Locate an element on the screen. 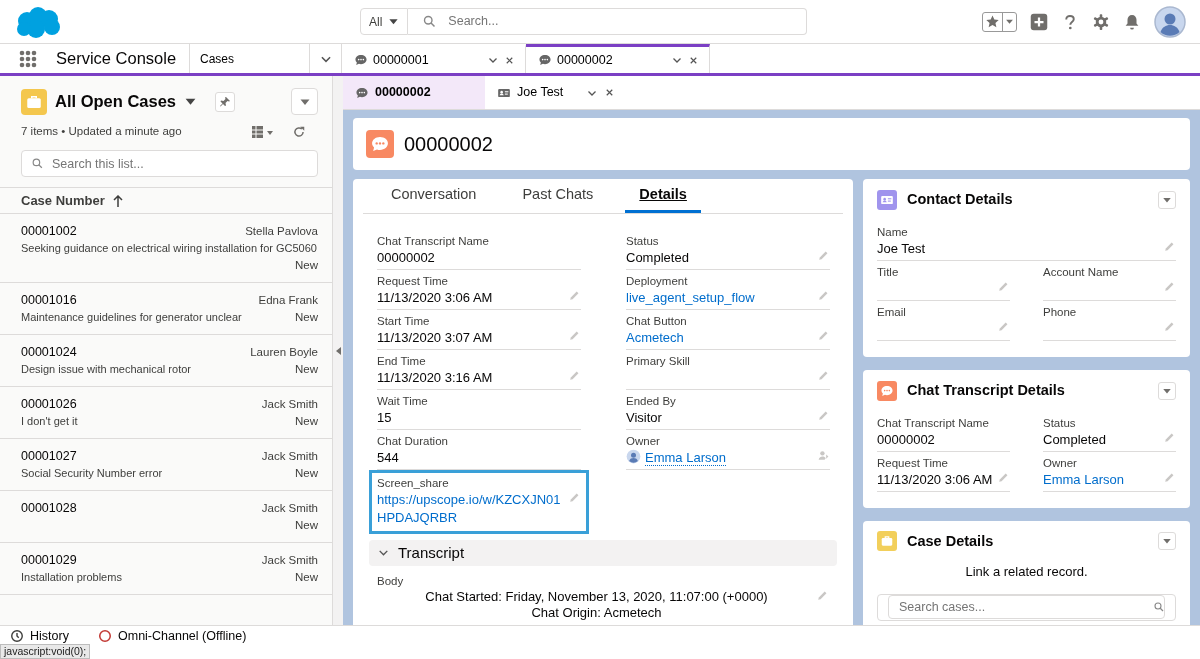  record-tab: Past Chats is located at coordinates (558, 196).